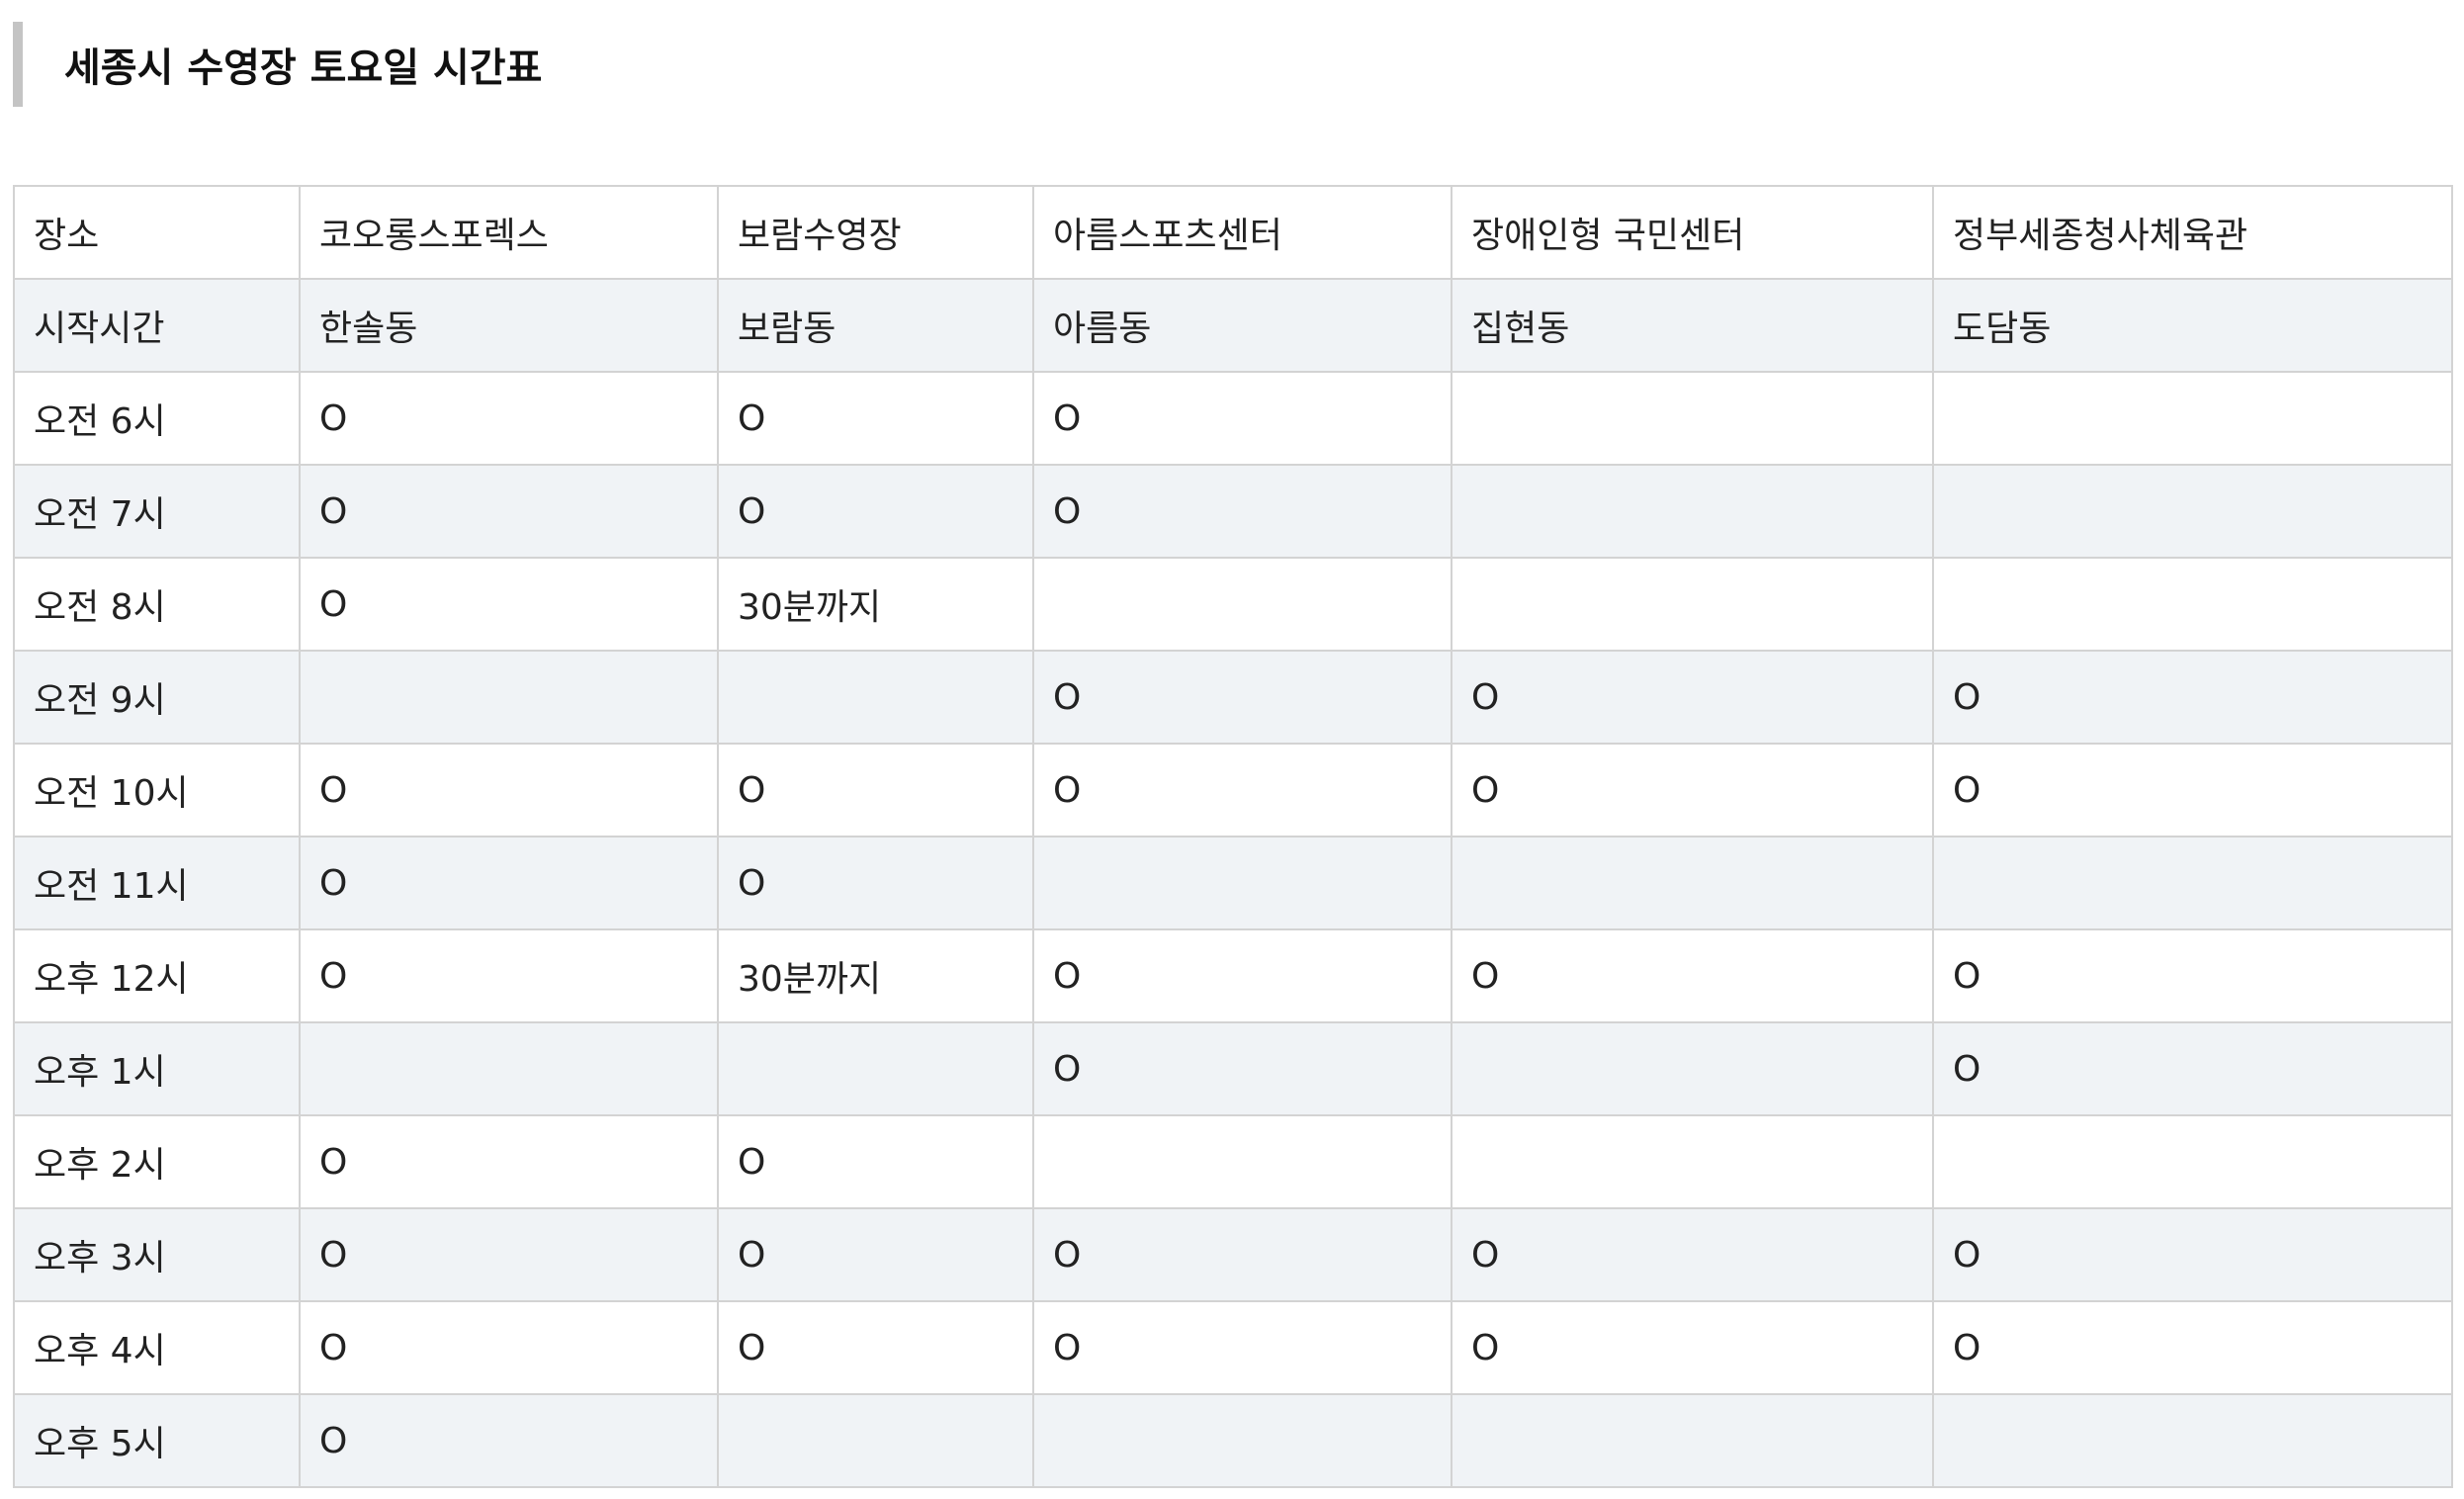 The height and width of the screenshot is (1499, 2464). I want to click on table-row: 오후 4시 O O O O O, so click(1233, 1347).